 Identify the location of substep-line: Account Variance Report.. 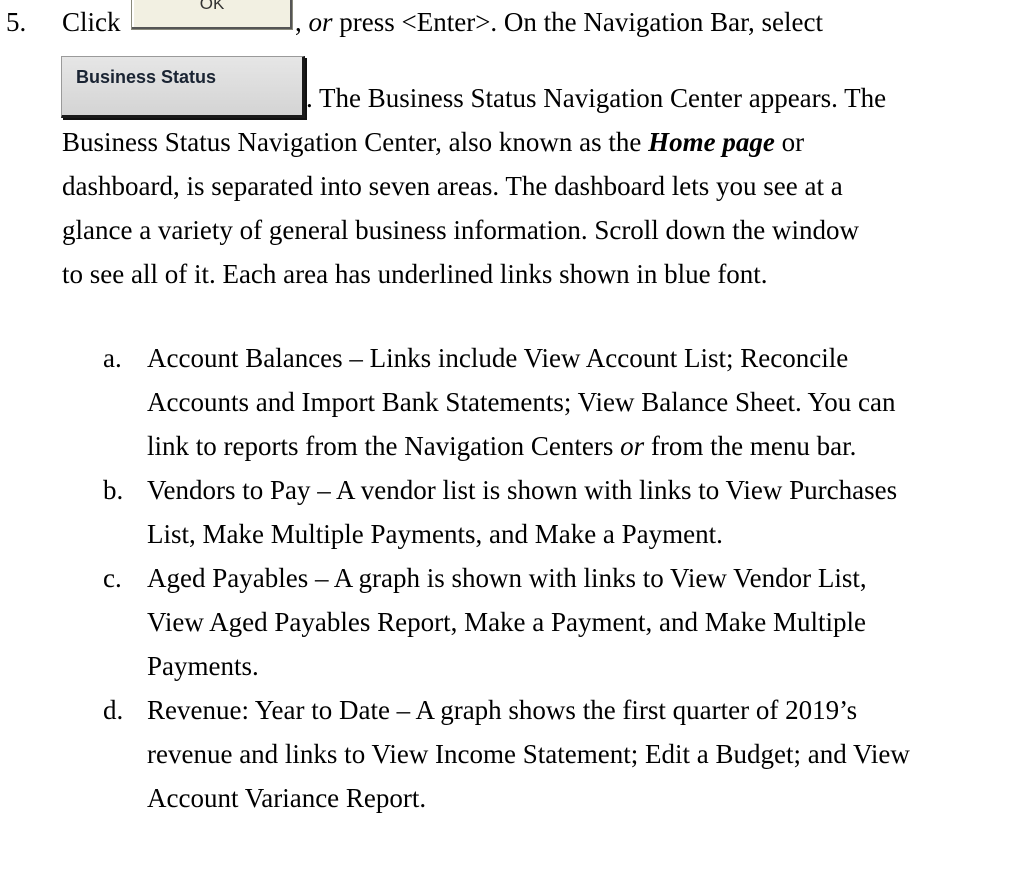
(287, 798).